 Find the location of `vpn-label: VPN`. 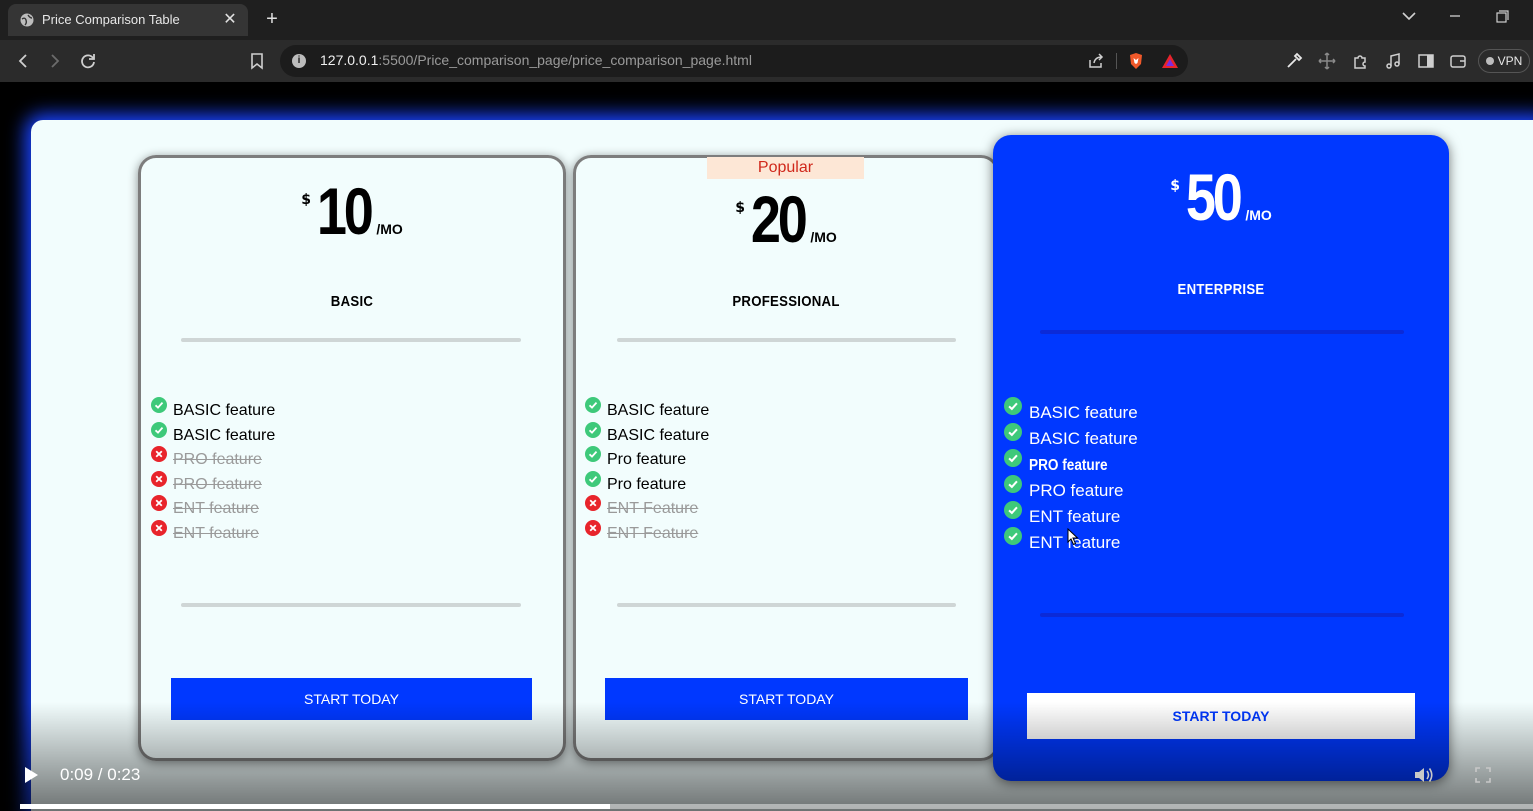

vpn-label: VPN is located at coordinates (1510, 61).